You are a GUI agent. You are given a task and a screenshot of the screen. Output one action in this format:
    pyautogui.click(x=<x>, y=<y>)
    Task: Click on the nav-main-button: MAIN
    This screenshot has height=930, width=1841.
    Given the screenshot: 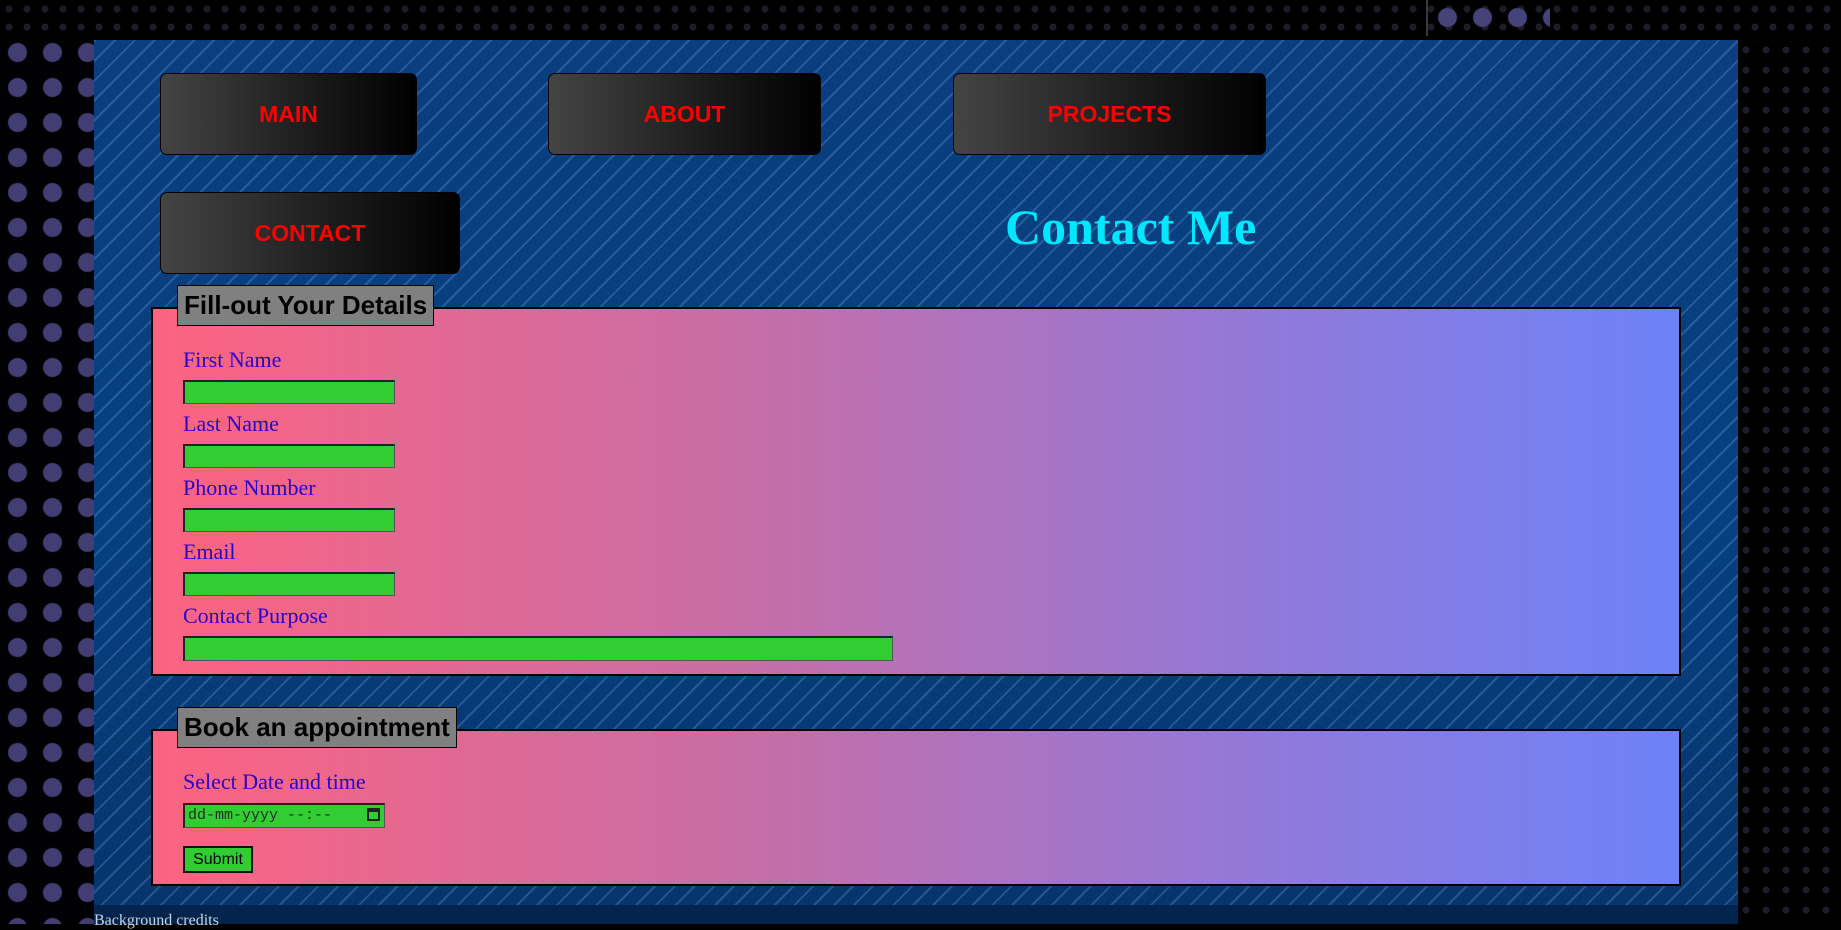 What is the action you would take?
    pyautogui.click(x=288, y=114)
    